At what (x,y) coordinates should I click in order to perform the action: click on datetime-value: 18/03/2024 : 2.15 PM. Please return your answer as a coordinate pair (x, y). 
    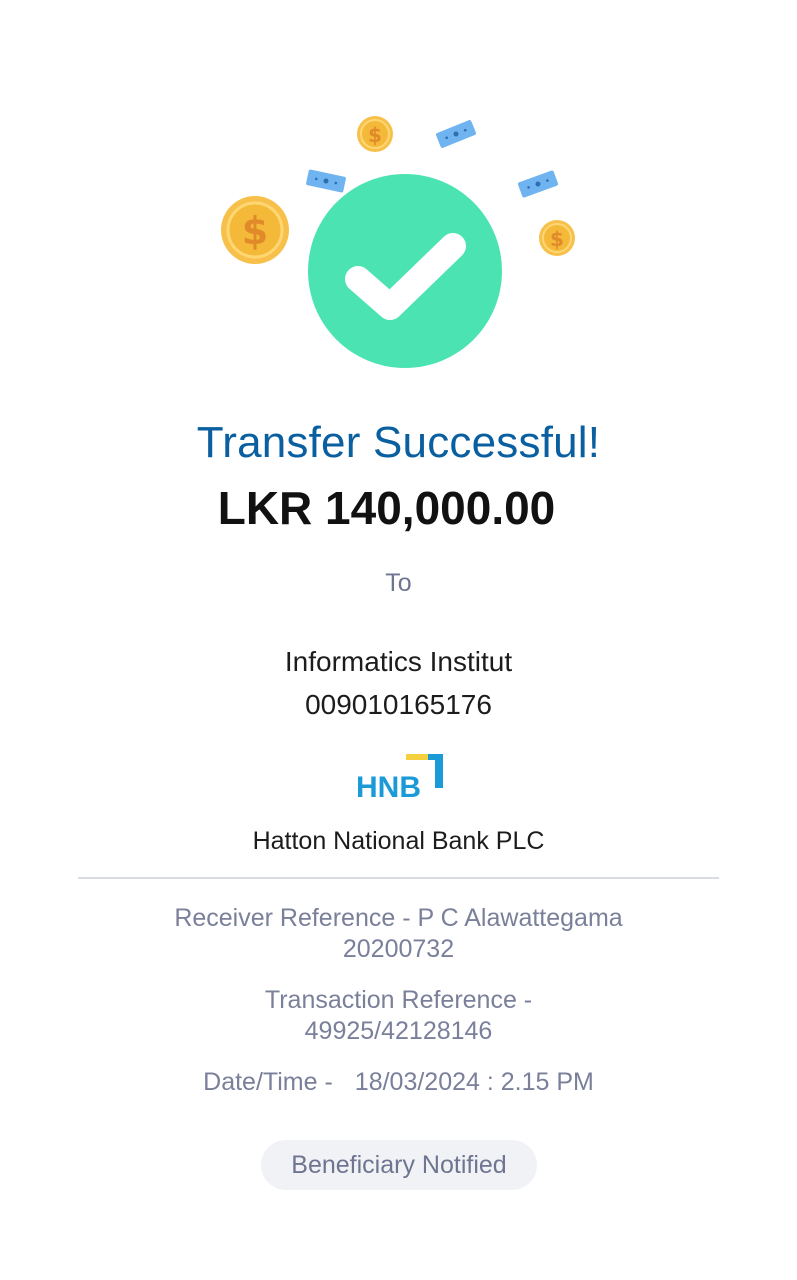
    Looking at the image, I should click on (474, 1082).